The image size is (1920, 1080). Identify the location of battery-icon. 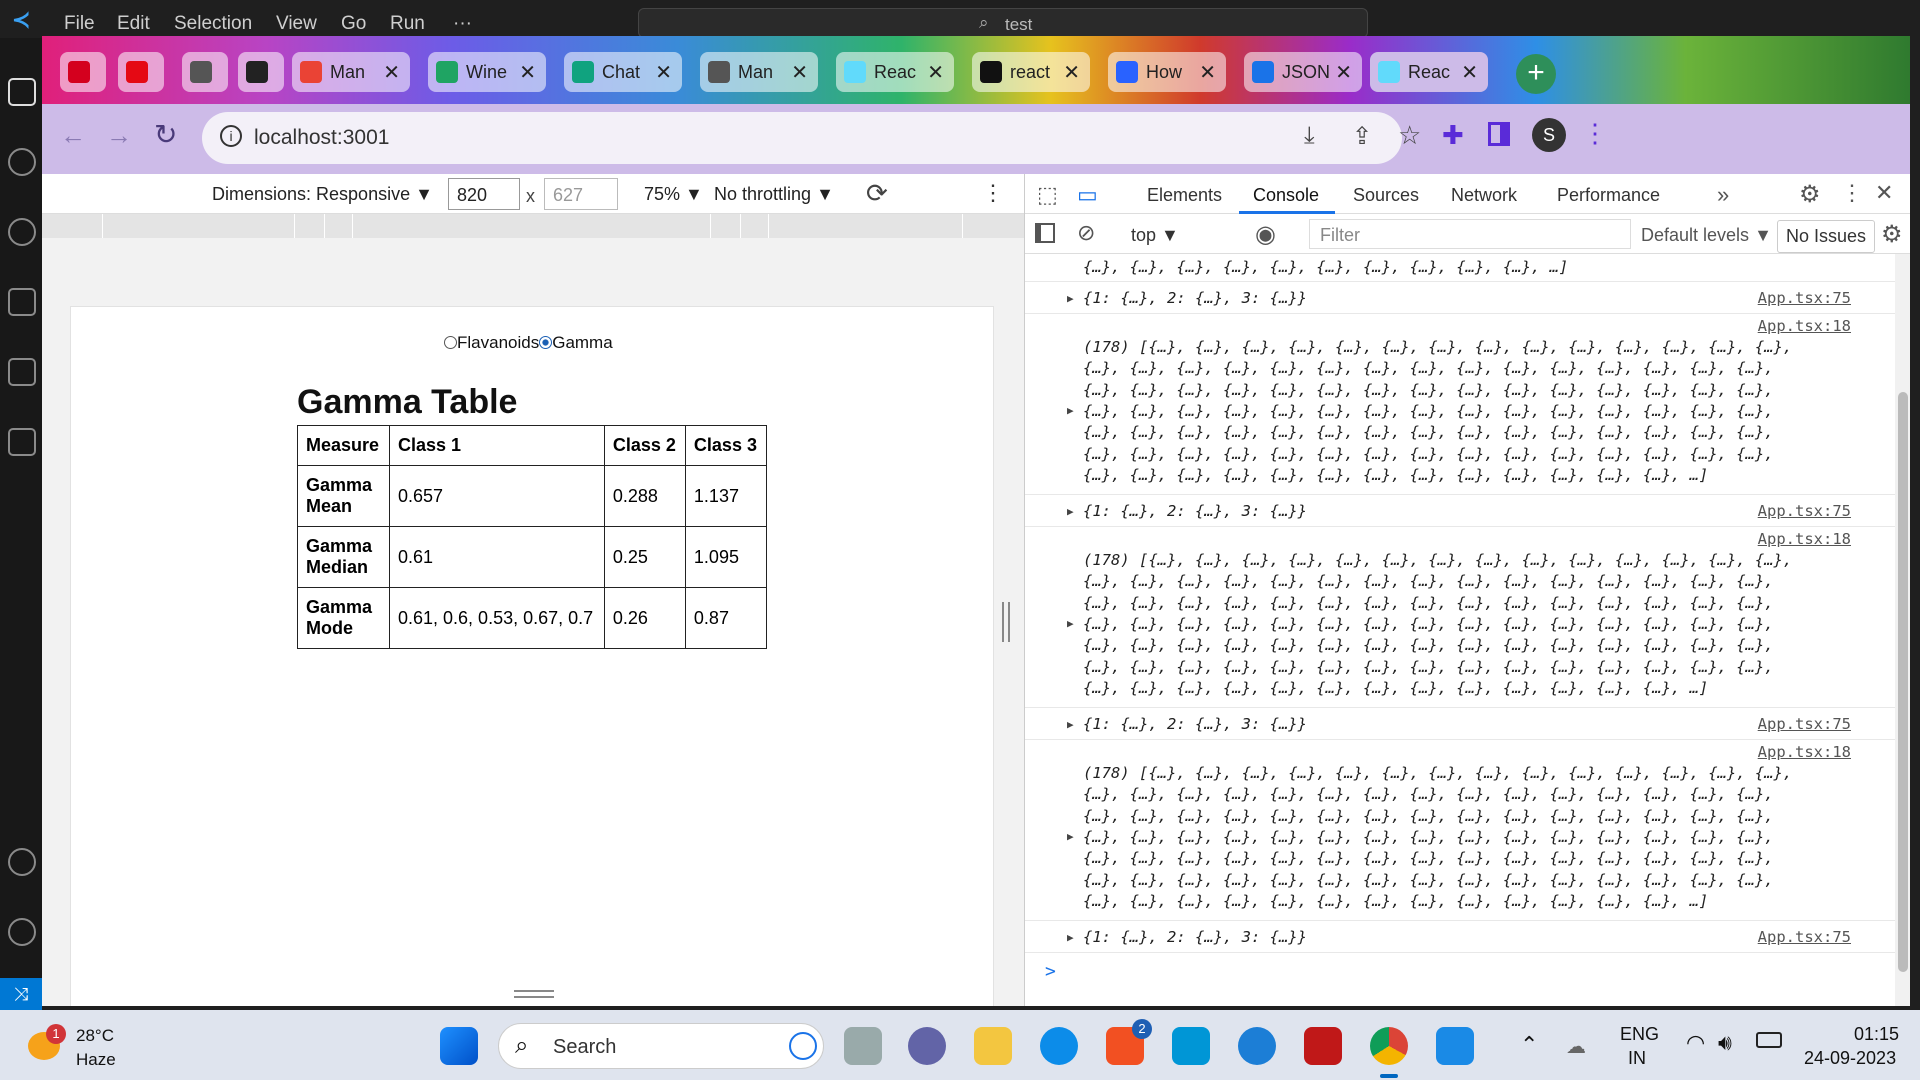
(1769, 1040).